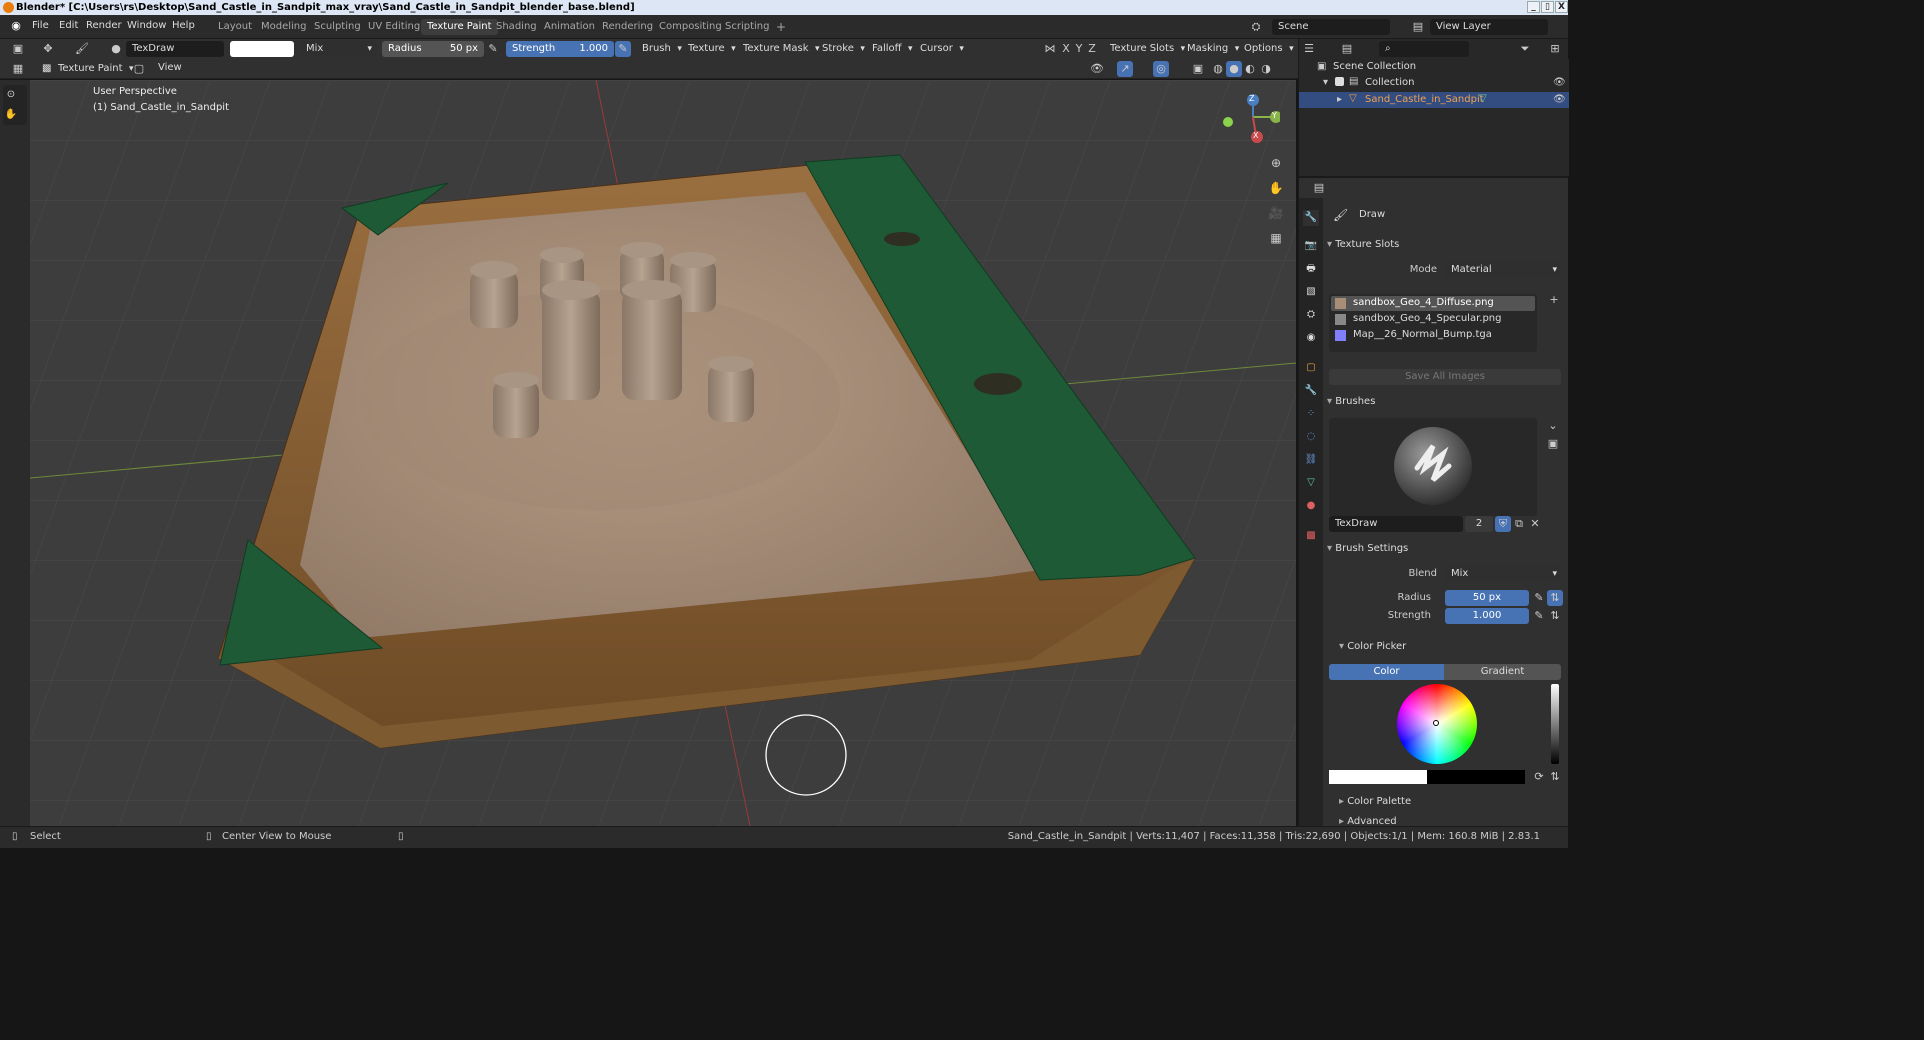  I want to click on maximize-button: ▯, so click(1547, 7).